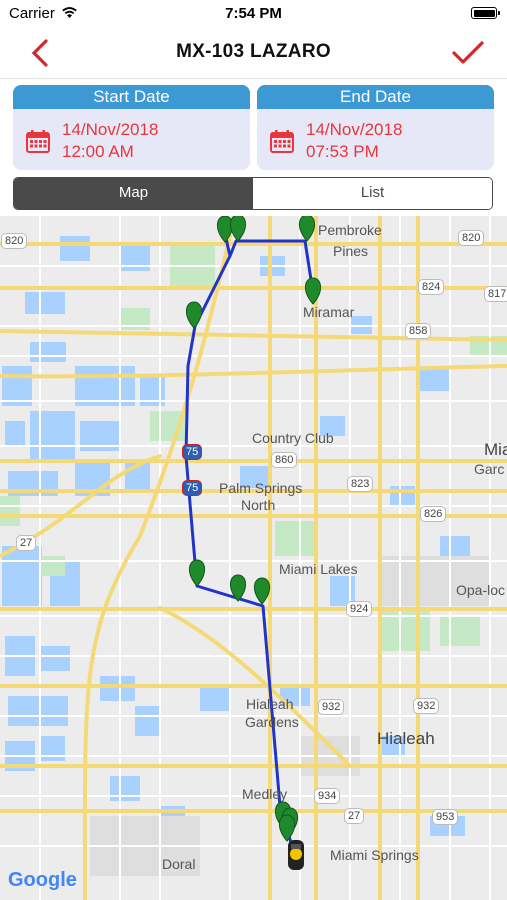 The image size is (507, 900). I want to click on clock: 7:54 PM, so click(253, 13).